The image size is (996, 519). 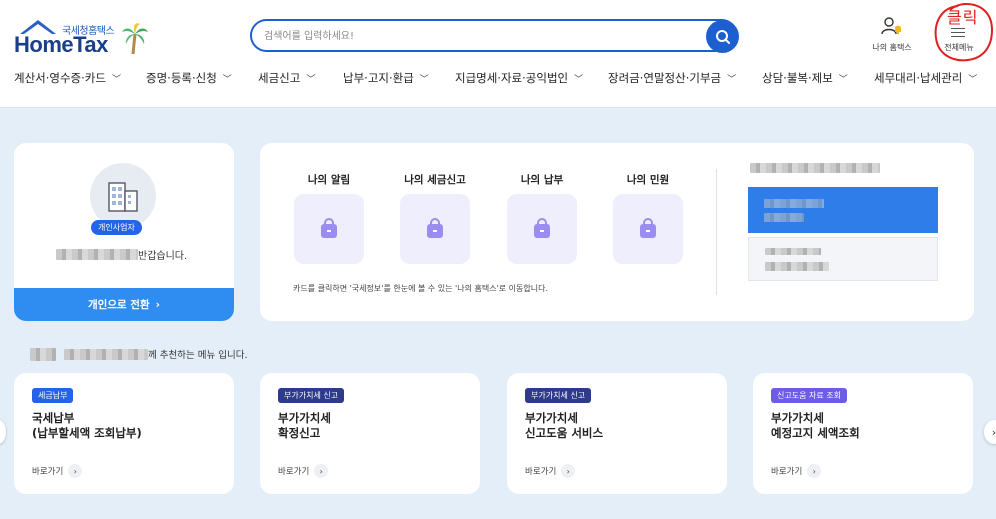 I want to click on my-alerts-tile: 나의 알림, so click(x=329, y=218).